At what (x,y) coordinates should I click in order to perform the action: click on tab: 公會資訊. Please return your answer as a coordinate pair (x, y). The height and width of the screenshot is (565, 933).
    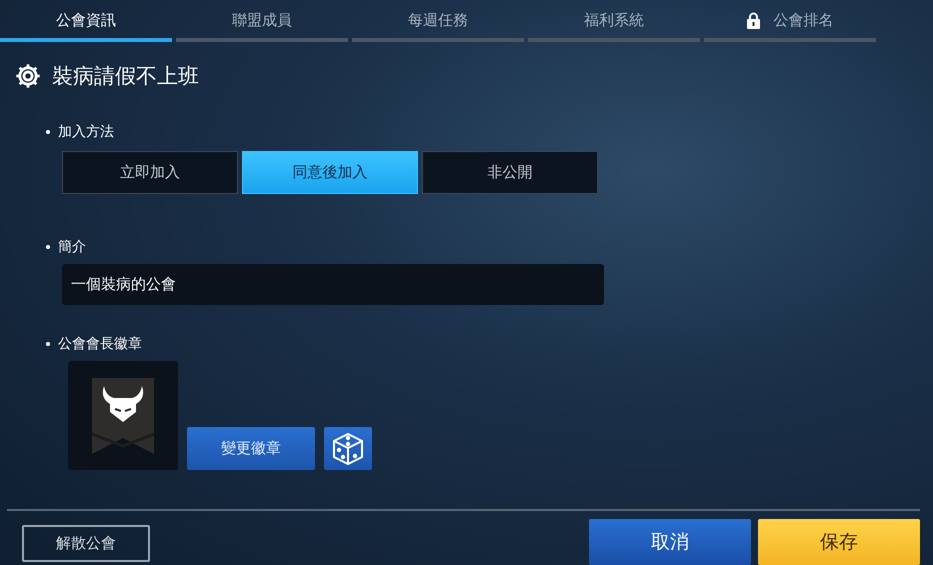
    Looking at the image, I should click on (86, 21).